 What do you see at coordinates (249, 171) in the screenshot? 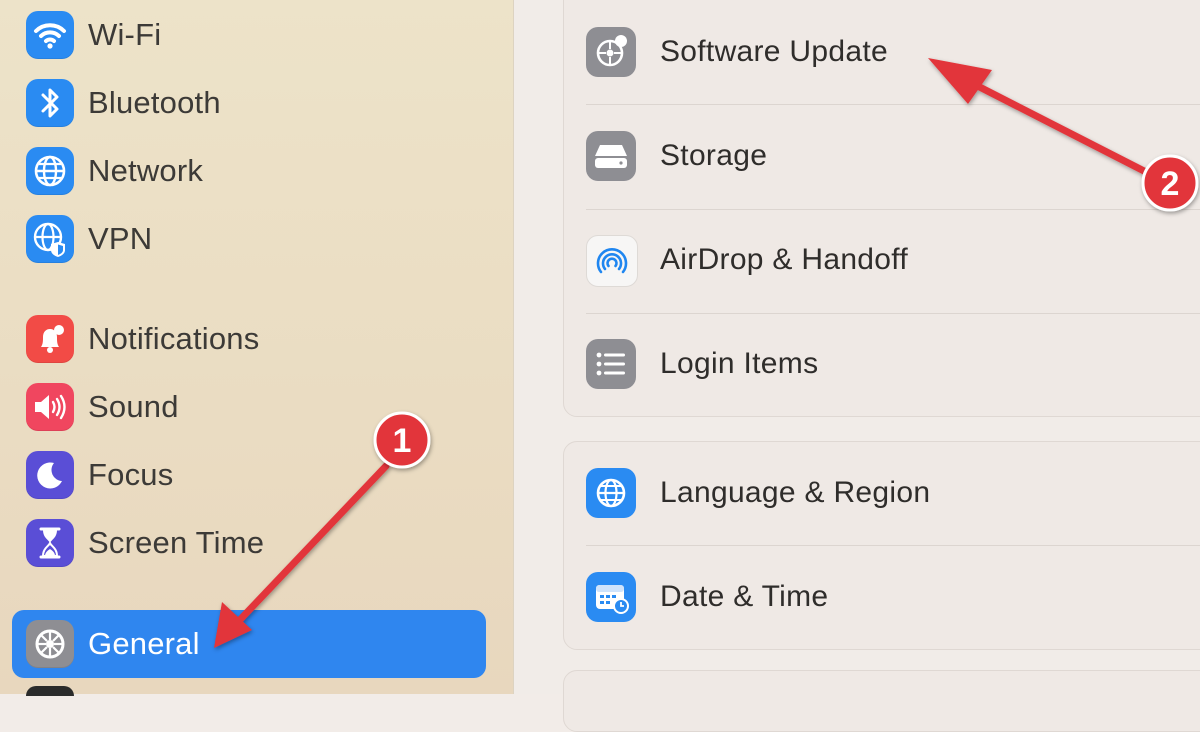
I see `sidebar-item-network: Network` at bounding box center [249, 171].